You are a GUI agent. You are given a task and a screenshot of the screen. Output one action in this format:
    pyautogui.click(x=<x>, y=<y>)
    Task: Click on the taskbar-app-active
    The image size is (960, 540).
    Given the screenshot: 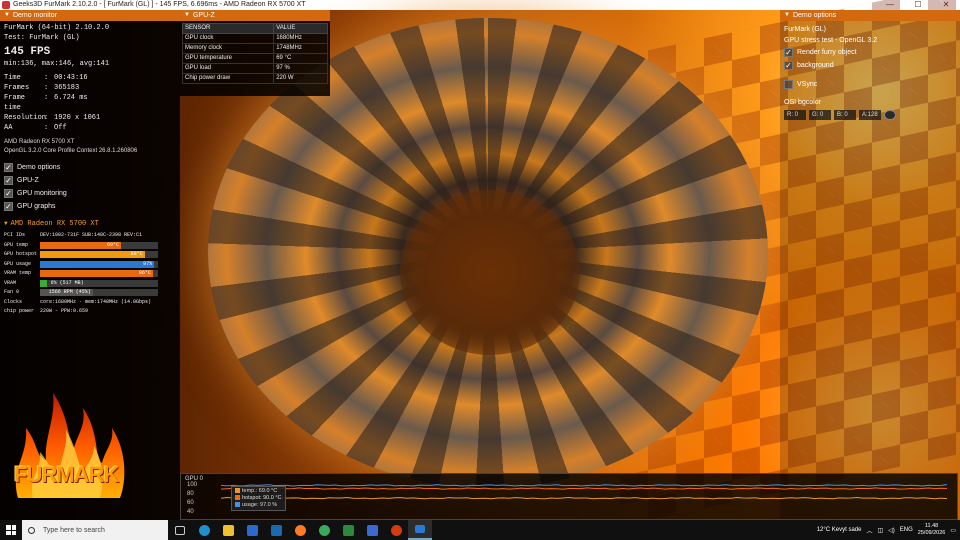 What is the action you would take?
    pyautogui.click(x=420, y=530)
    